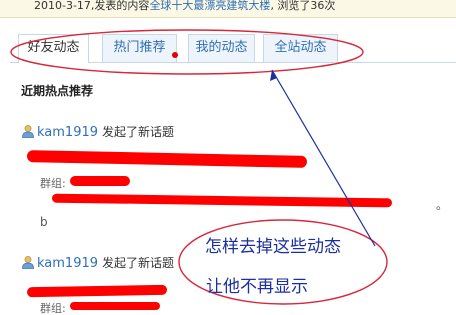 The width and height of the screenshot is (456, 315). What do you see at coordinates (53, 48) in the screenshot?
I see `tab-friends-feed: 好友动态` at bounding box center [53, 48].